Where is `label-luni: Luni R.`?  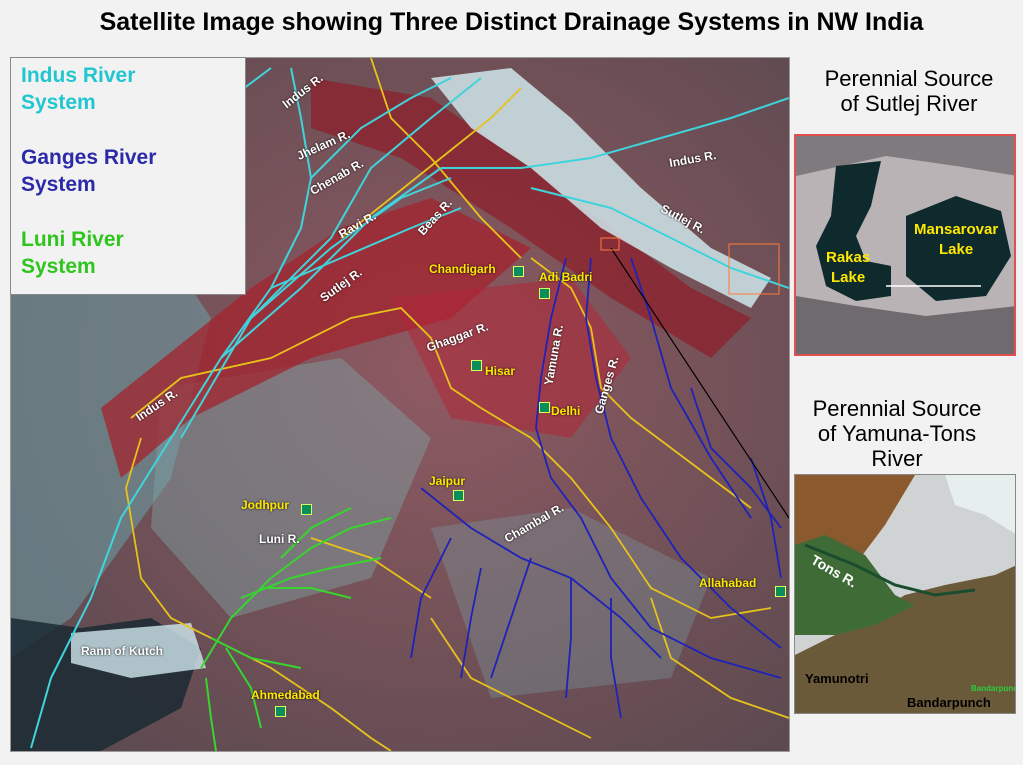
label-luni: Luni R. is located at coordinates (279, 539).